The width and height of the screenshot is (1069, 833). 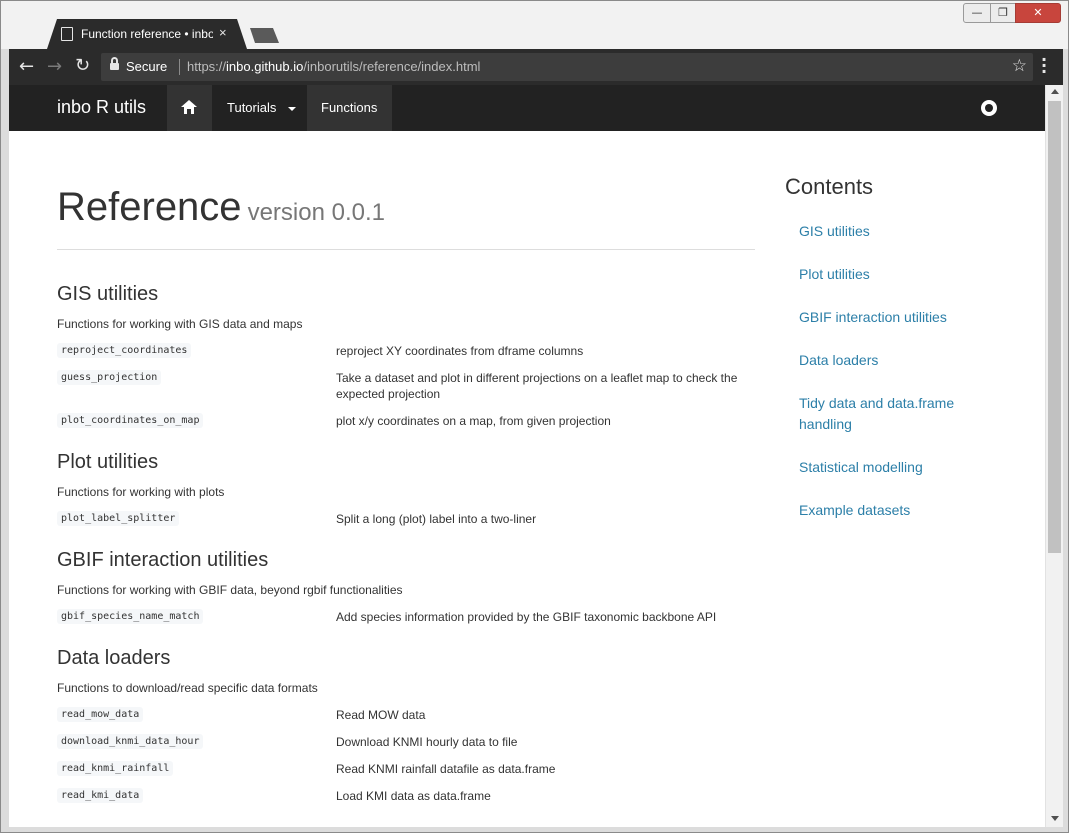 I want to click on github-icon, so click(x=989, y=108).